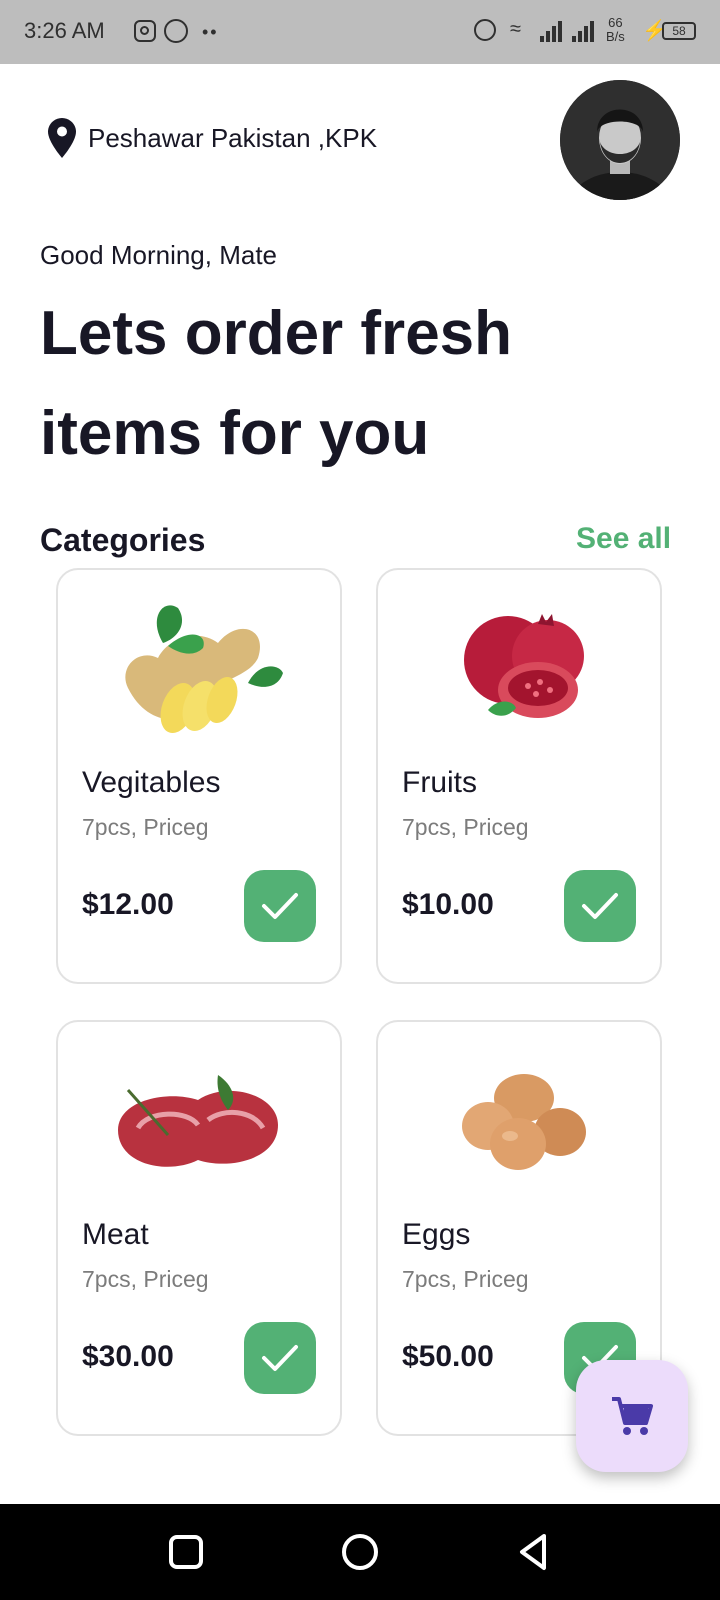 The height and width of the screenshot is (1600, 720). What do you see at coordinates (276, 333) in the screenshot?
I see `headline-line-1: Lets order fresh` at bounding box center [276, 333].